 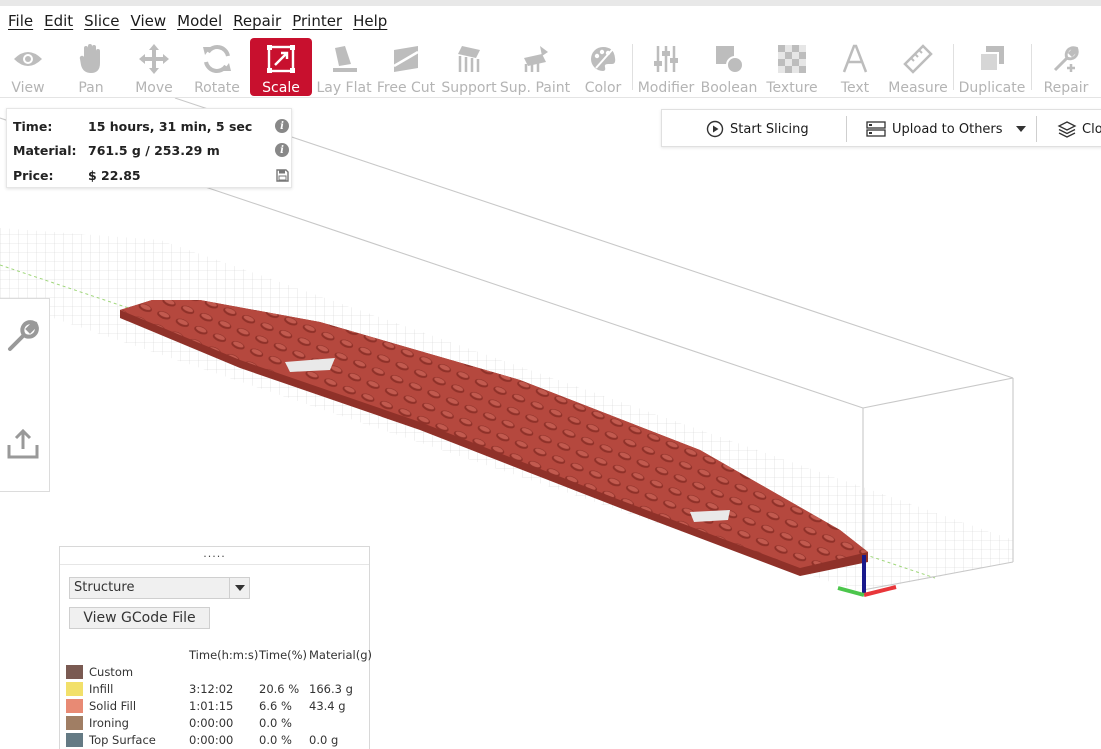 I want to click on menu-edit: Edit, so click(x=59, y=21).